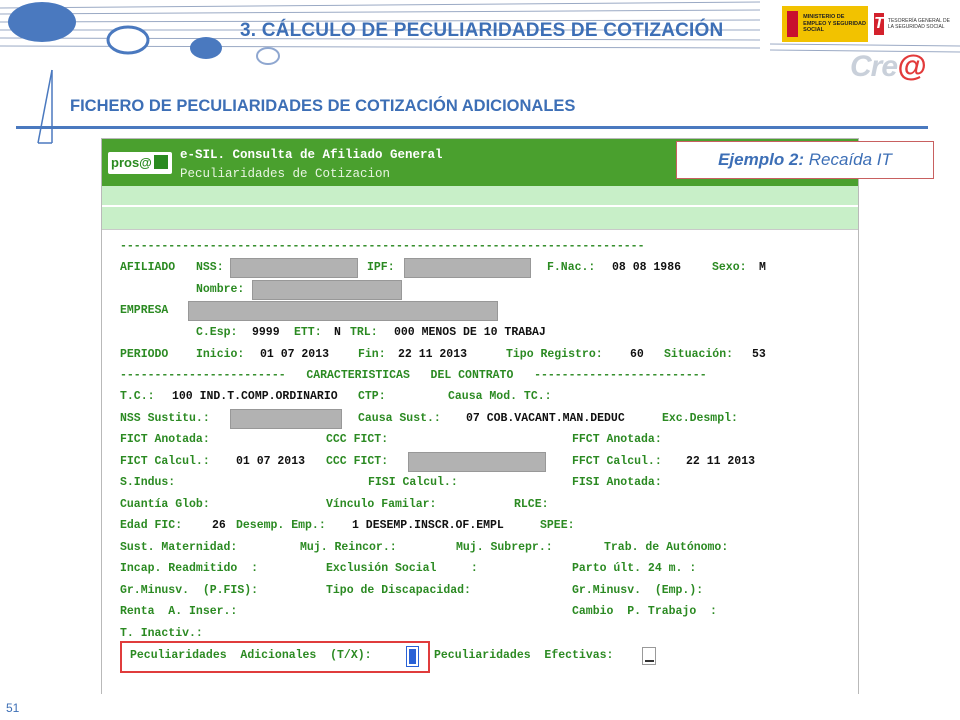 This screenshot has width=960, height=720. Describe the element at coordinates (402, 568) in the screenshot. I see `exclusion-label: Exclusión Social :` at that location.